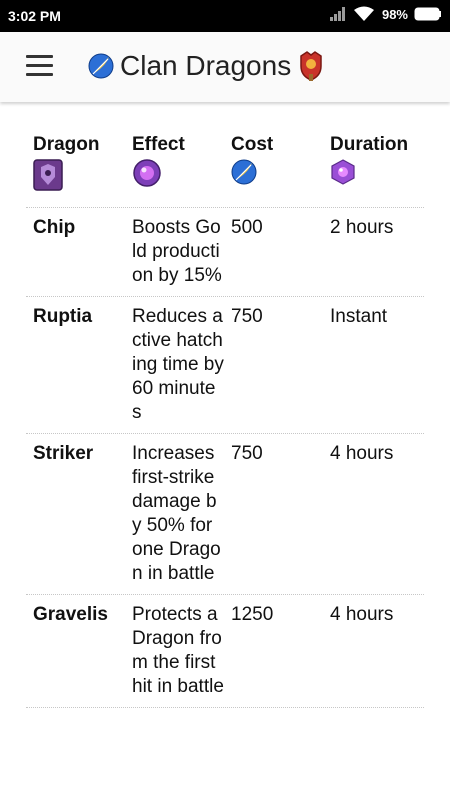 The image size is (450, 800). Describe the element at coordinates (252, 614) in the screenshot. I see `dragon-cost: 1250` at that location.